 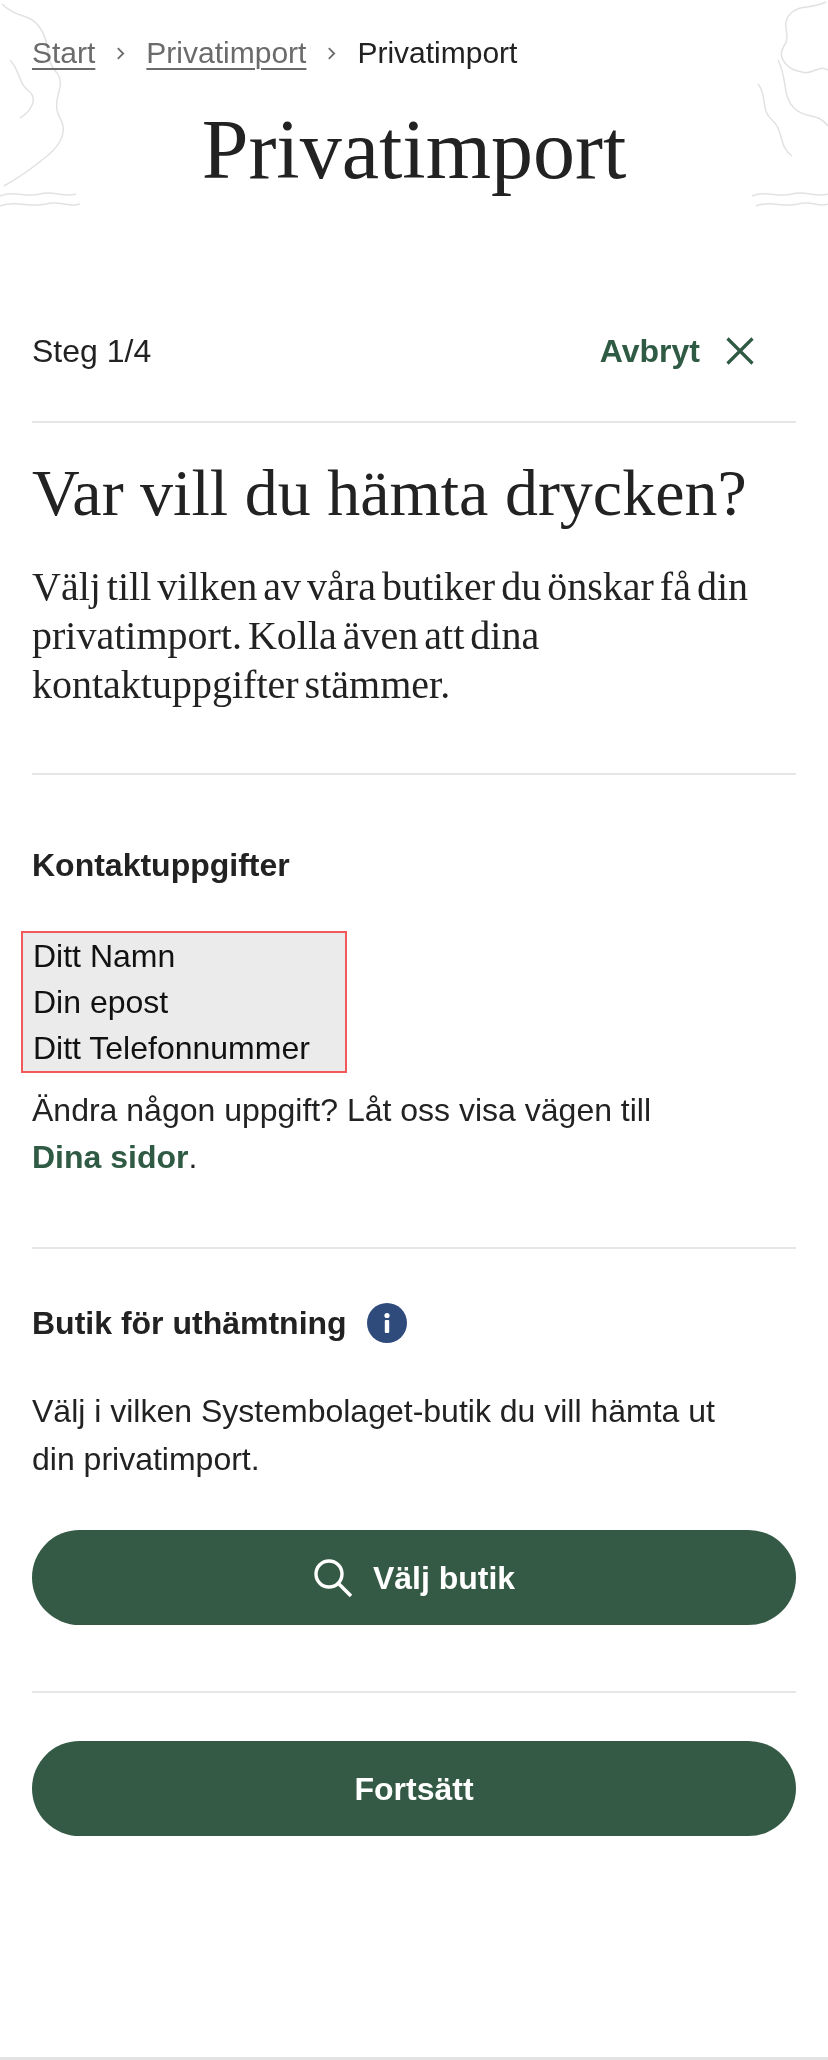 What do you see at coordinates (414, 1577) in the screenshot?
I see `choose-store-button: Välj butik` at bounding box center [414, 1577].